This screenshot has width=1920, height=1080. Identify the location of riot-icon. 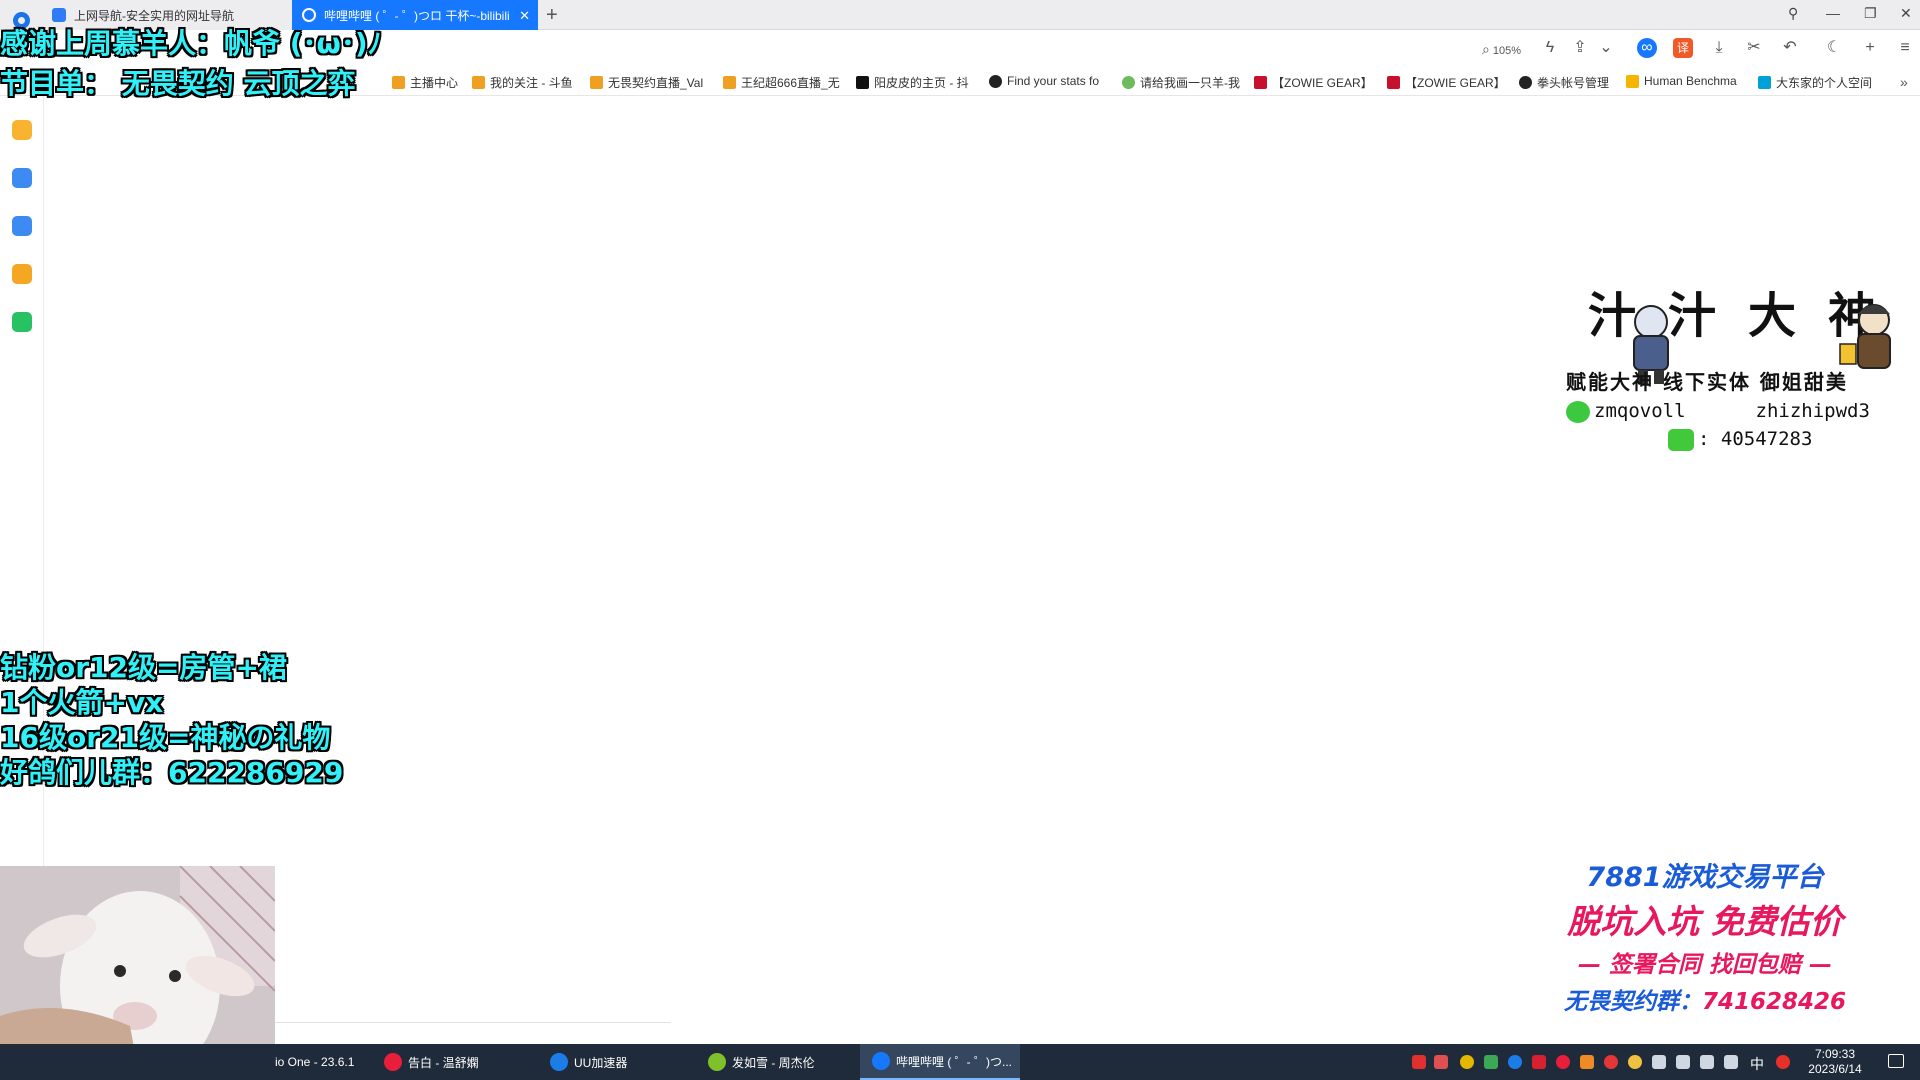
(1525, 82).